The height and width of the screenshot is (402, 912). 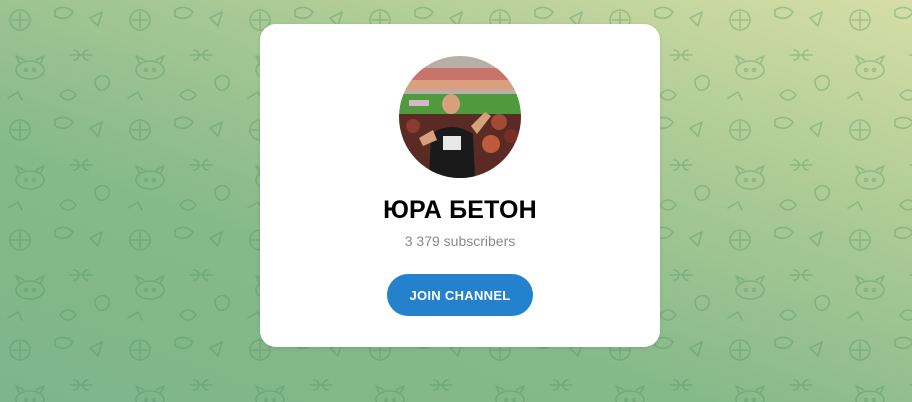 I want to click on channel-avatar, so click(x=460, y=117).